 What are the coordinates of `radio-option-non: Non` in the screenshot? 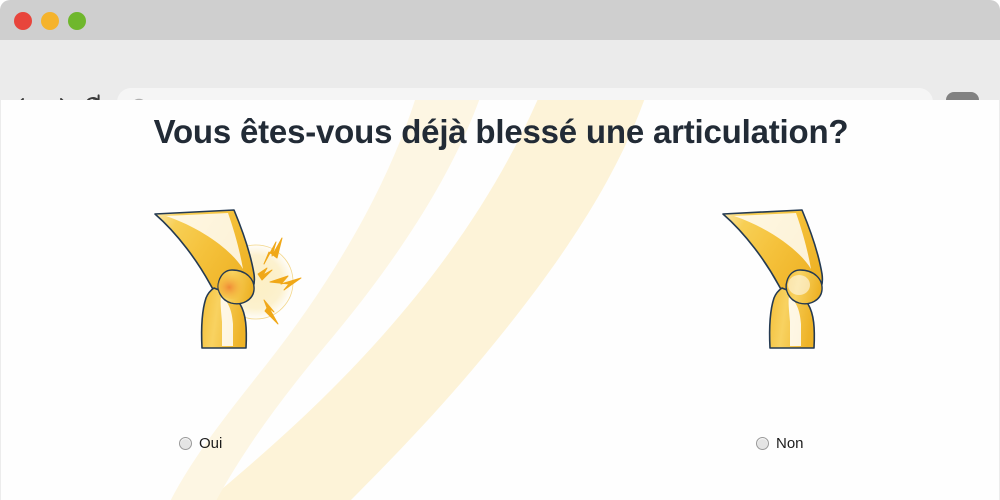 It's located at (780, 443).